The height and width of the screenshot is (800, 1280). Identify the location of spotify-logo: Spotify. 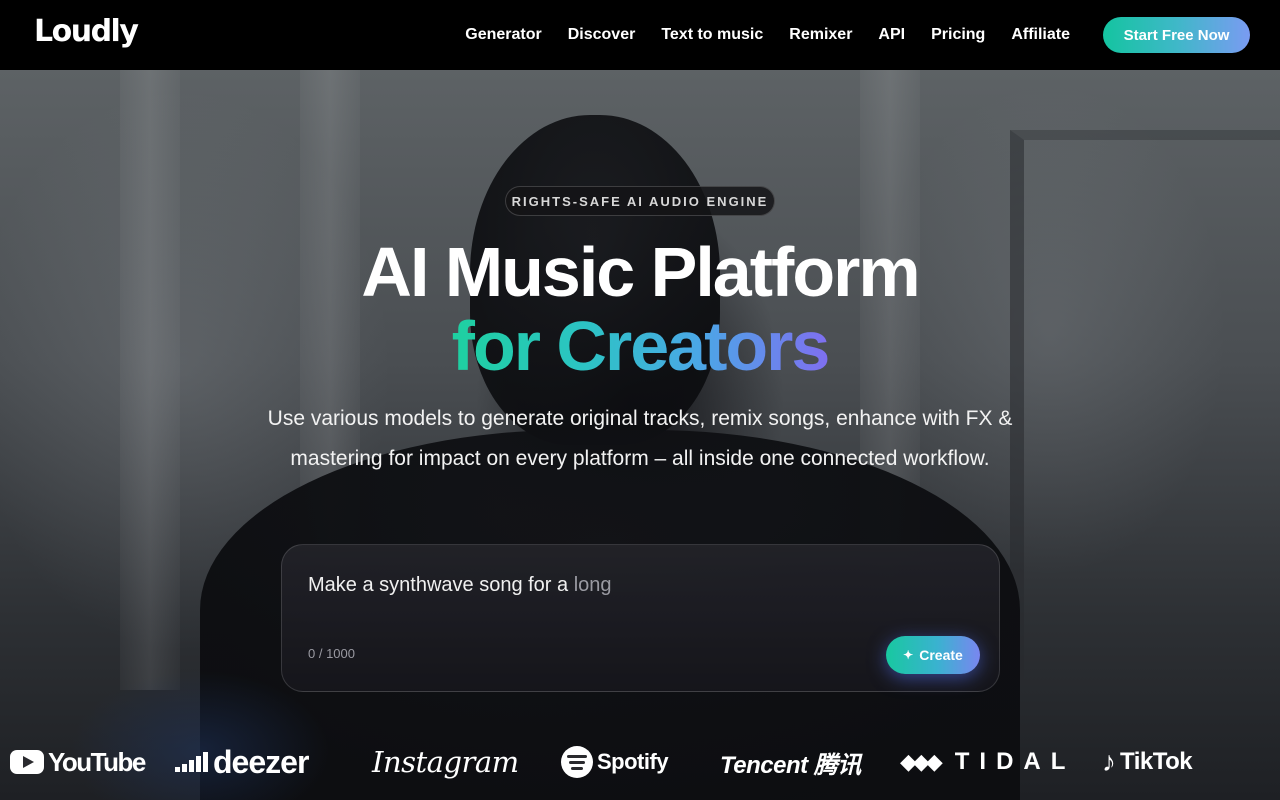
(615, 762).